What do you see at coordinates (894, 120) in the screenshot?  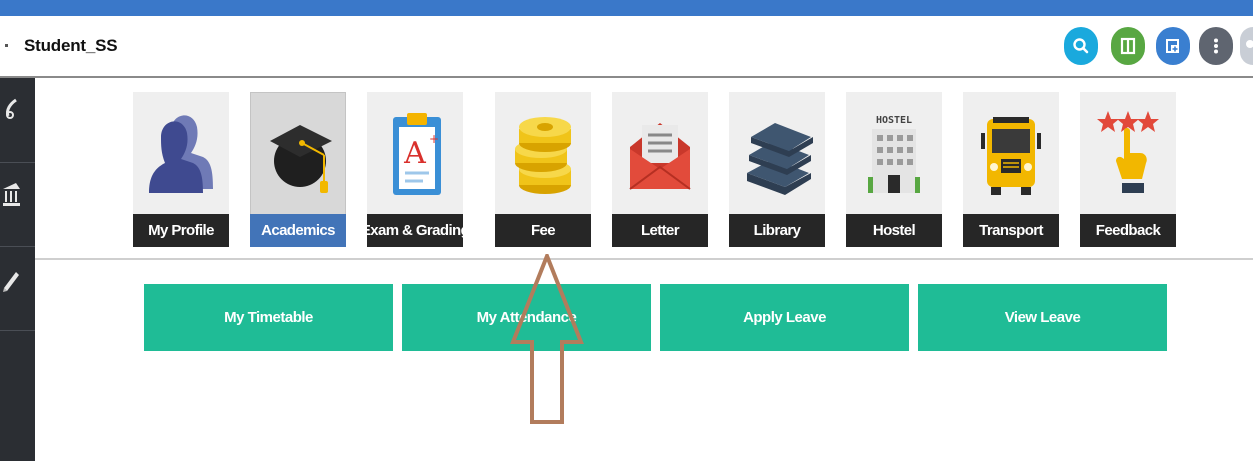 I see `hostel-sign: HOSTEL` at bounding box center [894, 120].